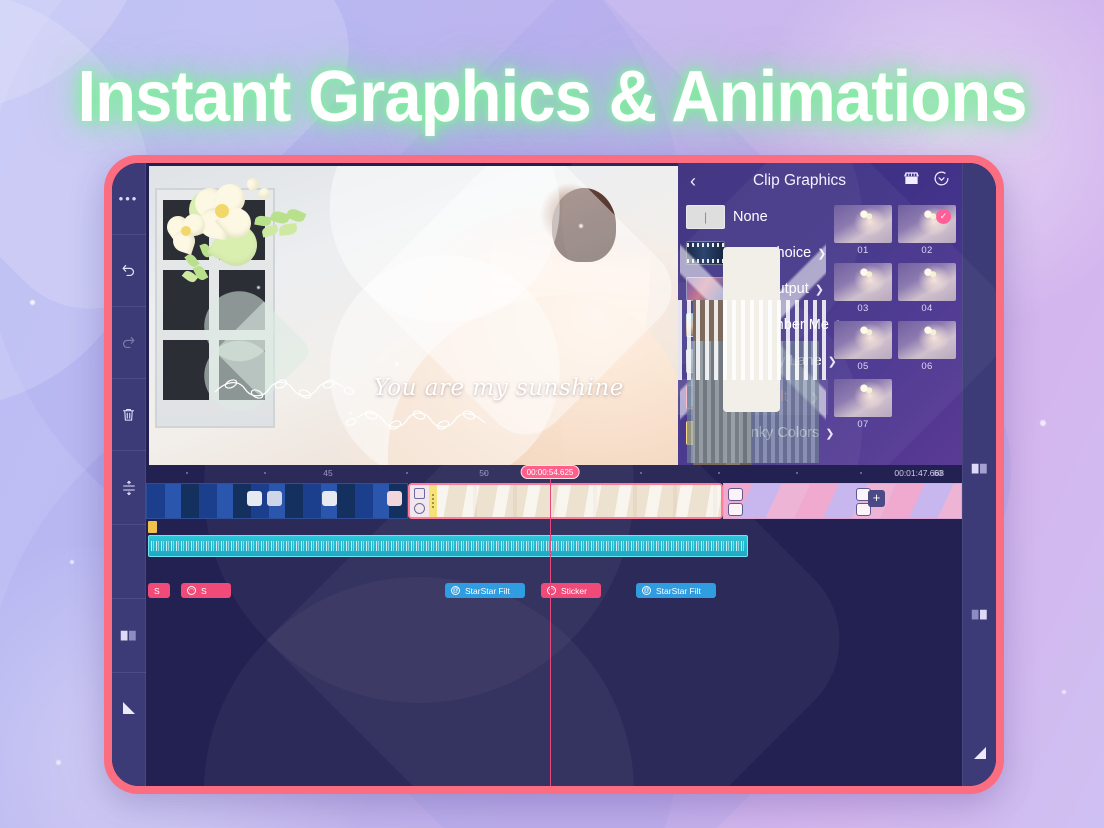 This screenshot has width=1104, height=828. I want to click on undo-icon, so click(128, 270).